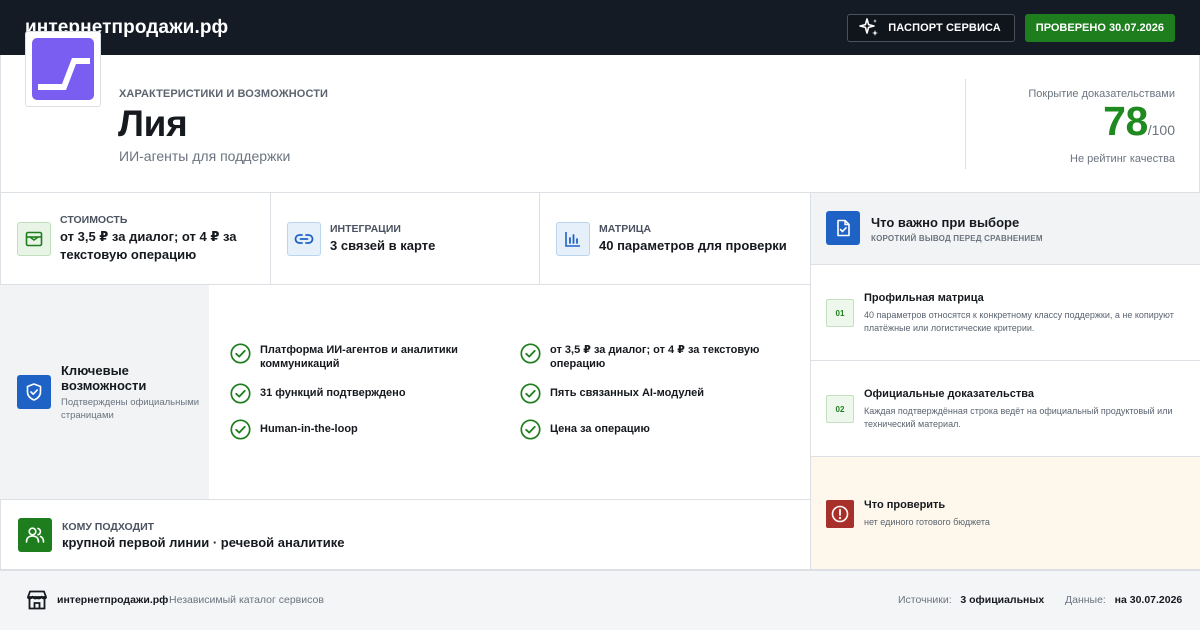 This screenshot has height=630, width=1200. I want to click on page-title: Лия, so click(153, 123).